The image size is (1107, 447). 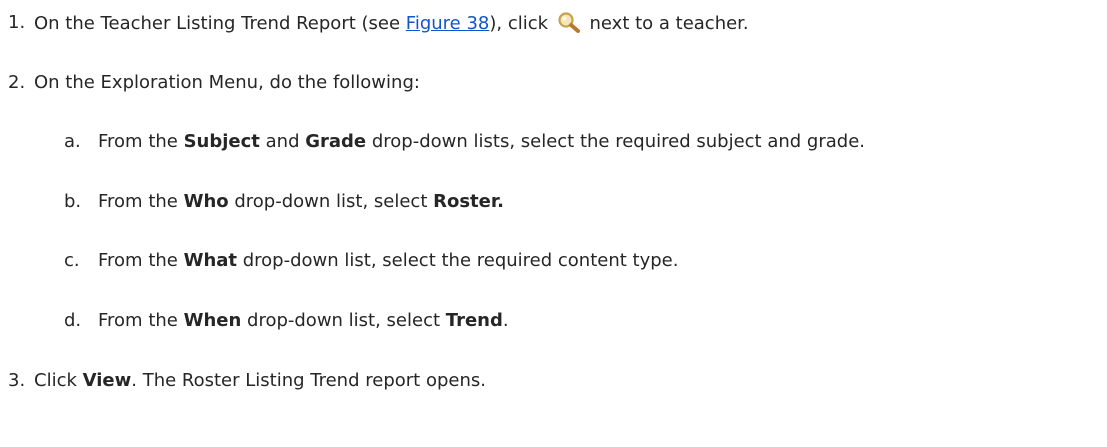 What do you see at coordinates (58, 380) in the screenshot?
I see `step-text-part: Click` at bounding box center [58, 380].